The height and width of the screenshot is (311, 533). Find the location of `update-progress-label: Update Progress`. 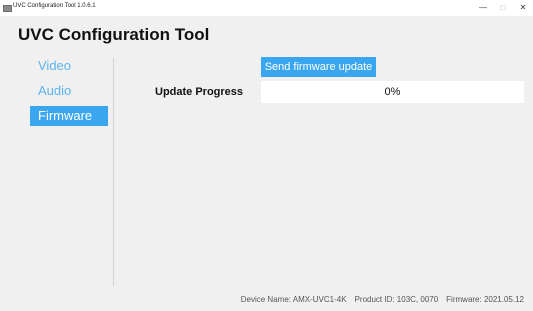

update-progress-label: Update Progress is located at coordinates (199, 92).